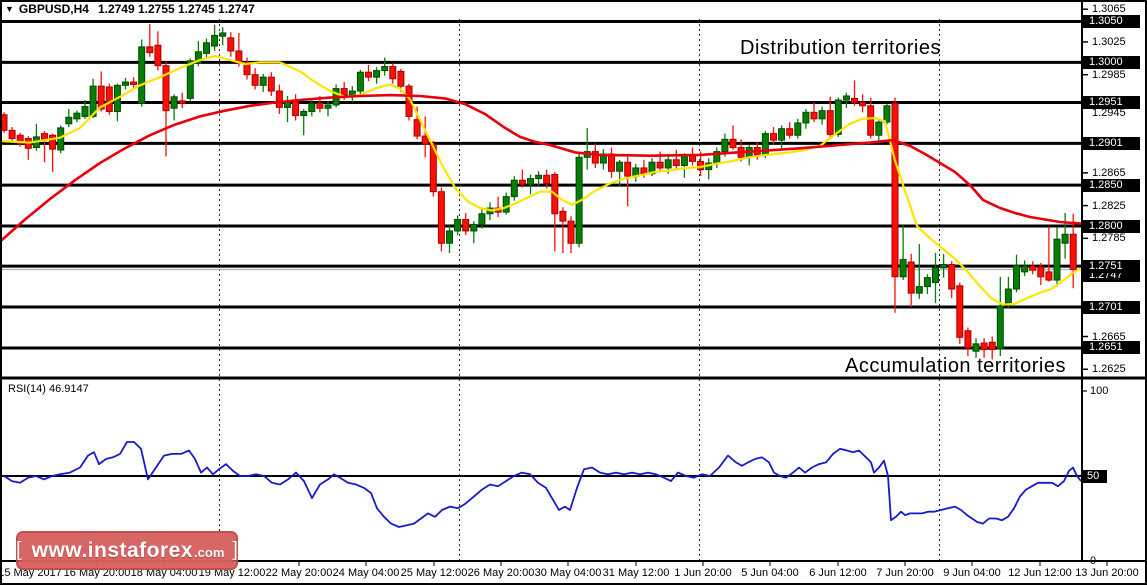 Image resolution: width=1147 pixels, height=585 pixels. I want to click on rsi-axis-label: 100, so click(1099, 391).